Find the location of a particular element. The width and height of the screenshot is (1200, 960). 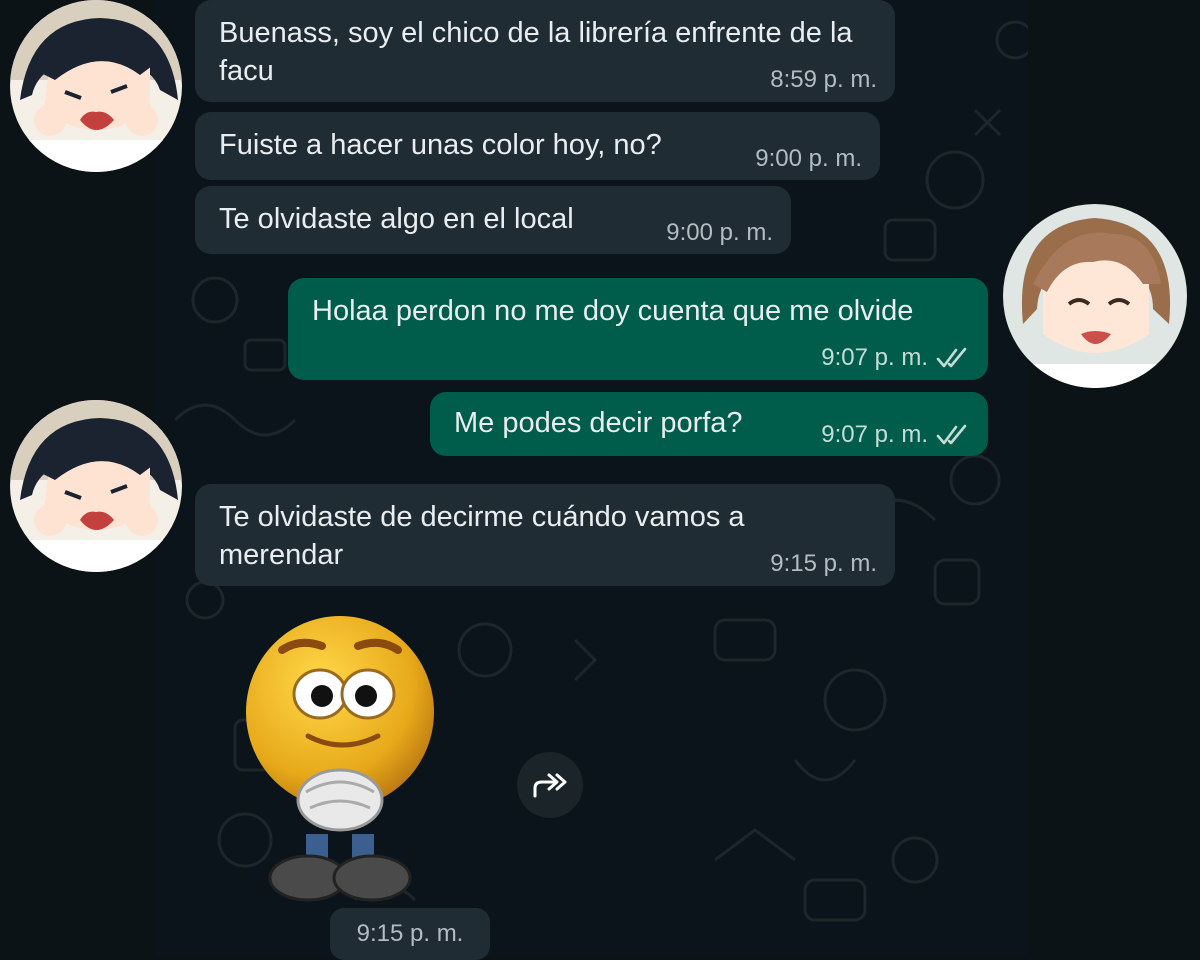

forward-icon is located at coordinates (550, 785).